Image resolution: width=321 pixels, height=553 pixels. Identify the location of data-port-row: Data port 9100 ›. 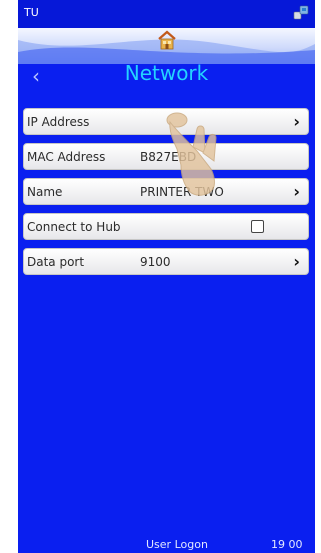
(166, 261).